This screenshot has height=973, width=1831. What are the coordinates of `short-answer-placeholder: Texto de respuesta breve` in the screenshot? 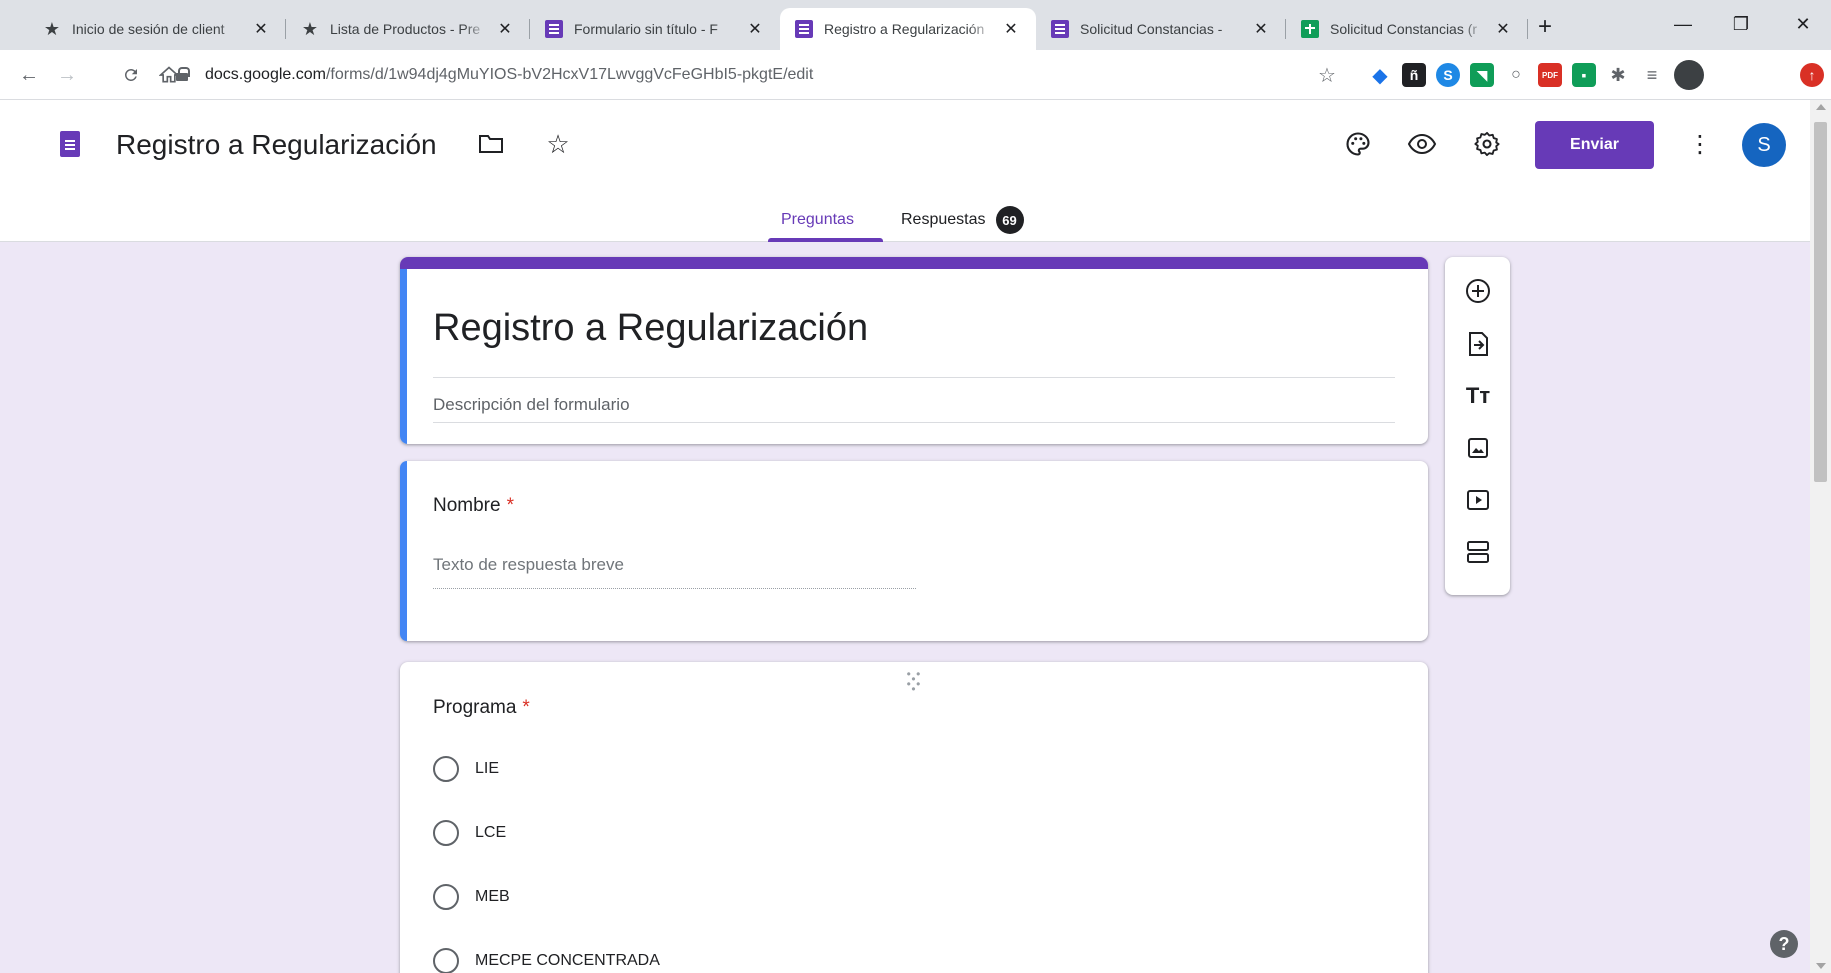 It's located at (528, 564).